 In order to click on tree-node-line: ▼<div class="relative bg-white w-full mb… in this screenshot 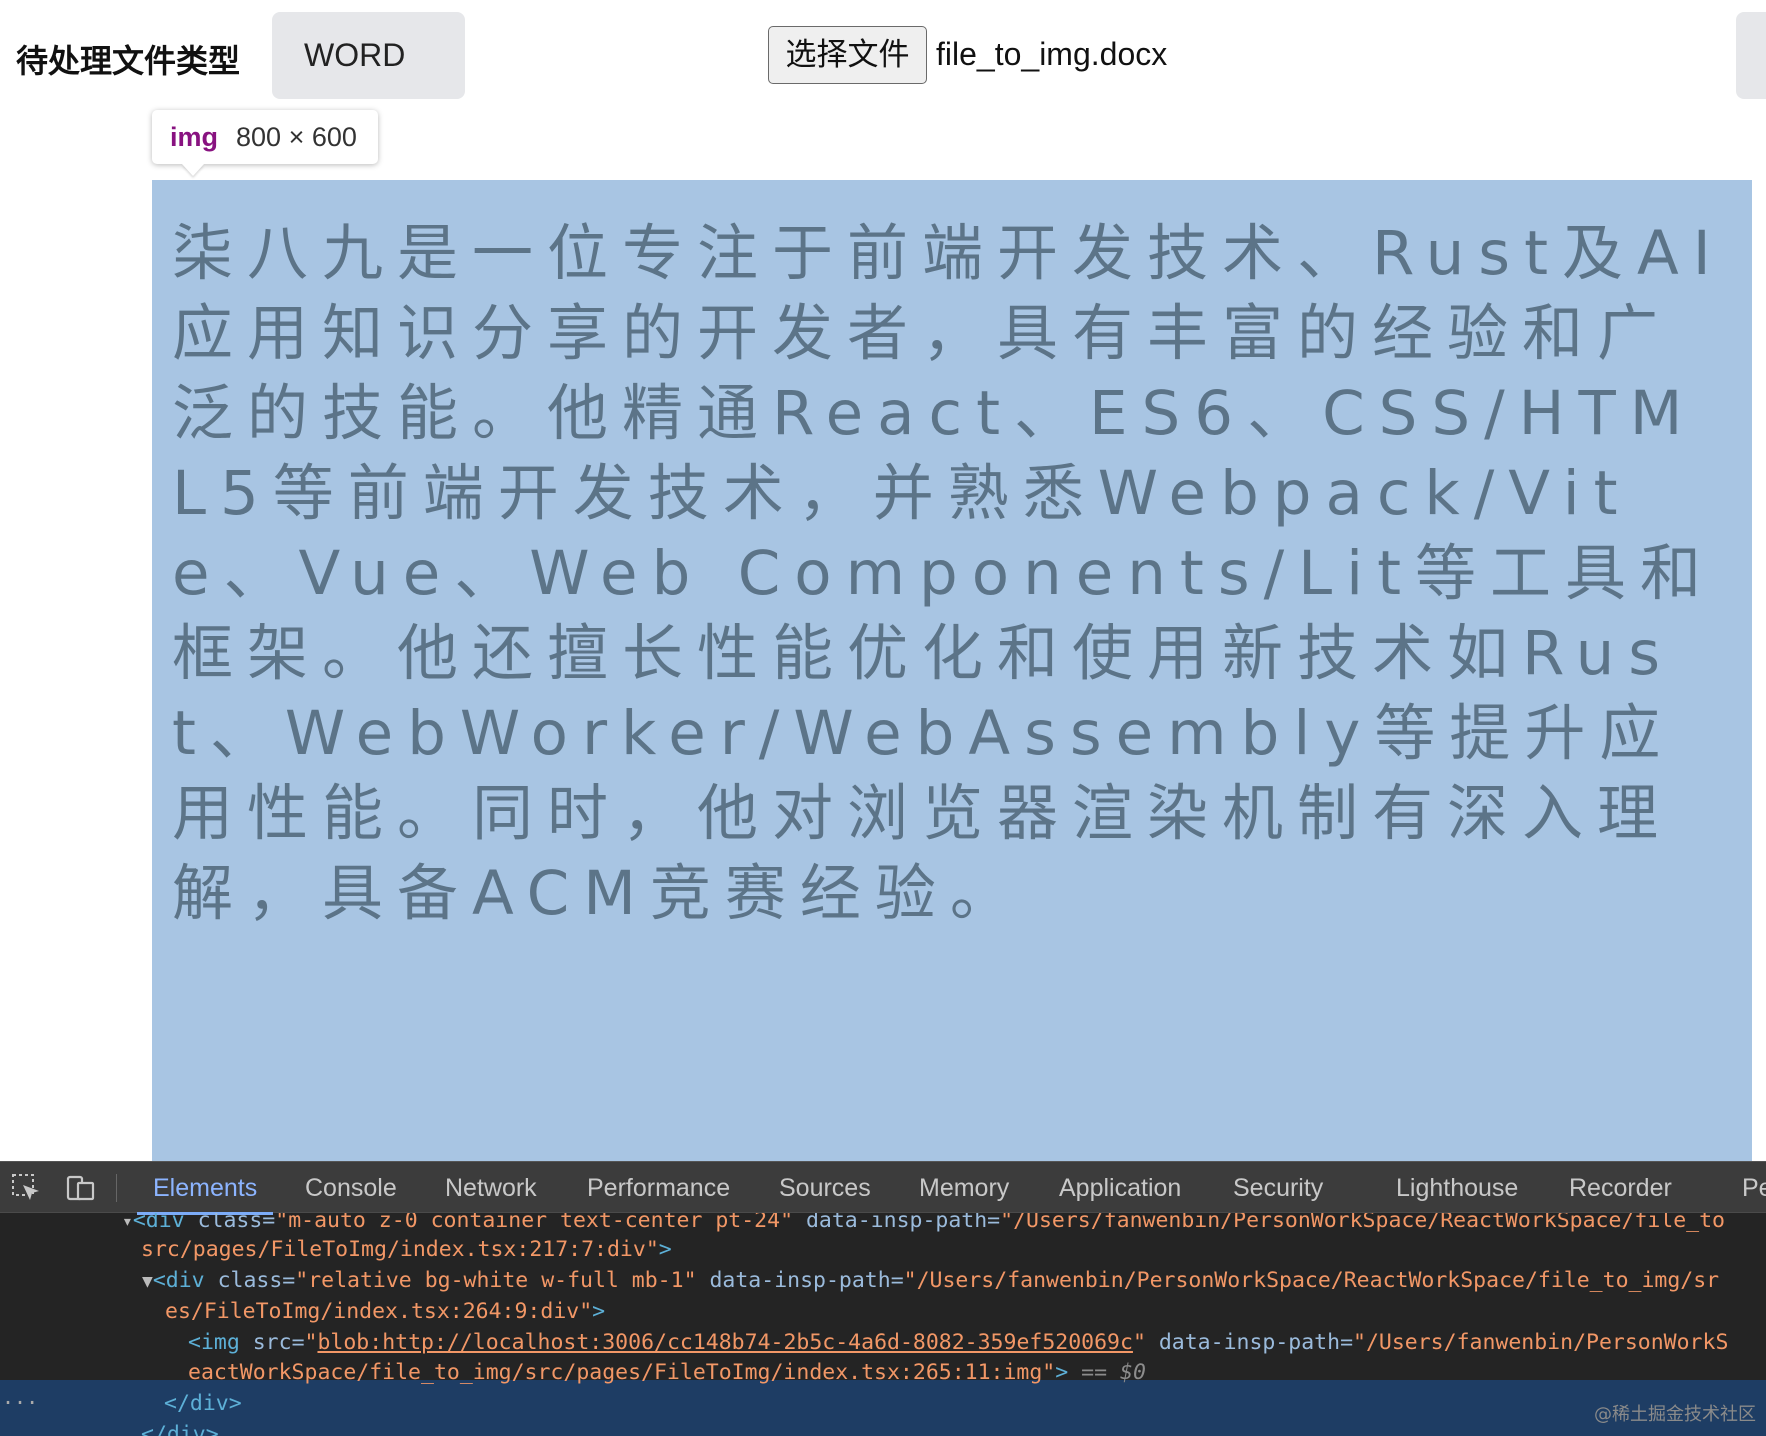, I will do `click(930, 1280)`.